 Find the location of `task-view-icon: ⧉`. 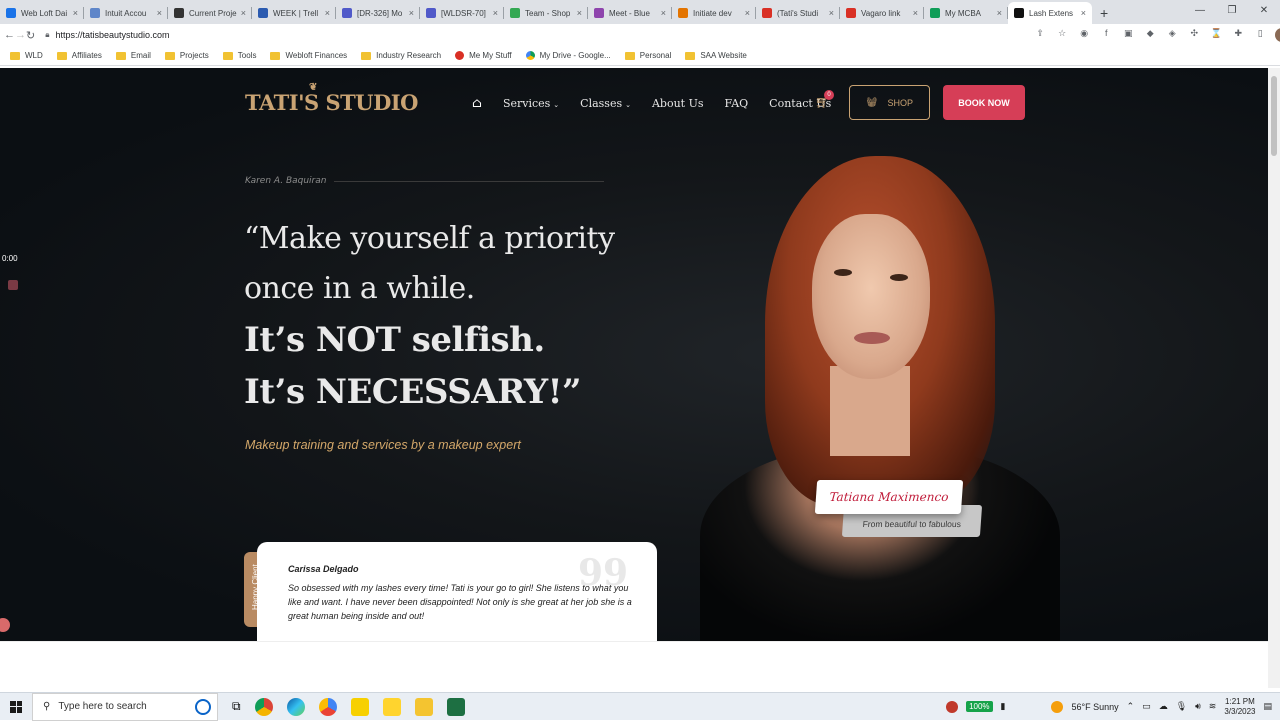

task-view-icon: ⧉ is located at coordinates (236, 706).